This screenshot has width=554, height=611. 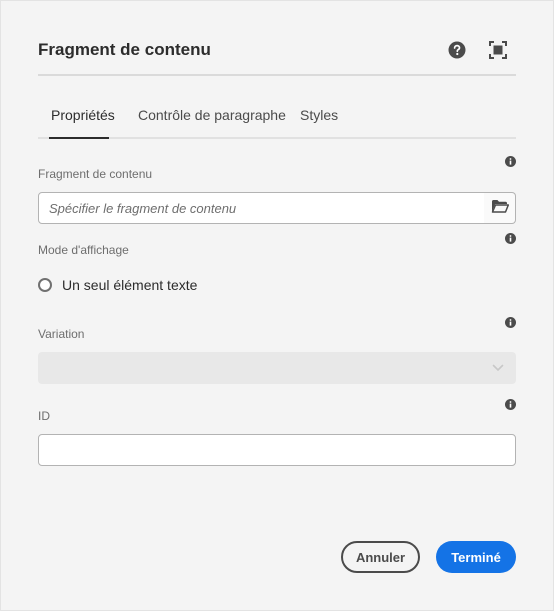 I want to click on single-text-element-radio: Un seul élément texte, so click(x=117, y=285).